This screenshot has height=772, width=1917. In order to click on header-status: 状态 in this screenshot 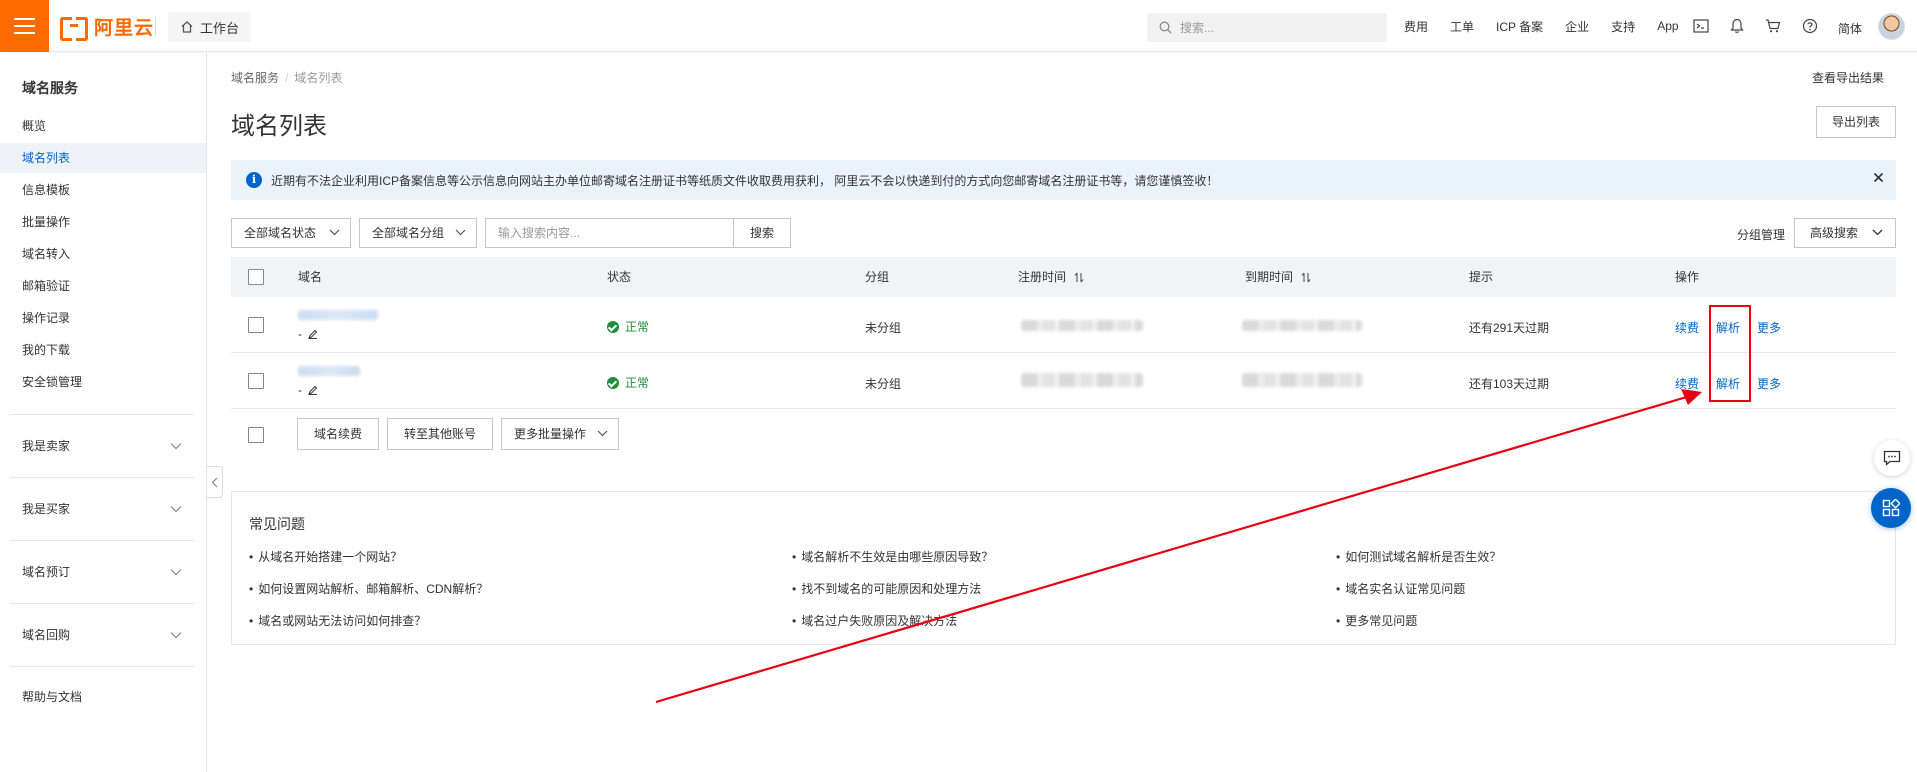, I will do `click(619, 277)`.